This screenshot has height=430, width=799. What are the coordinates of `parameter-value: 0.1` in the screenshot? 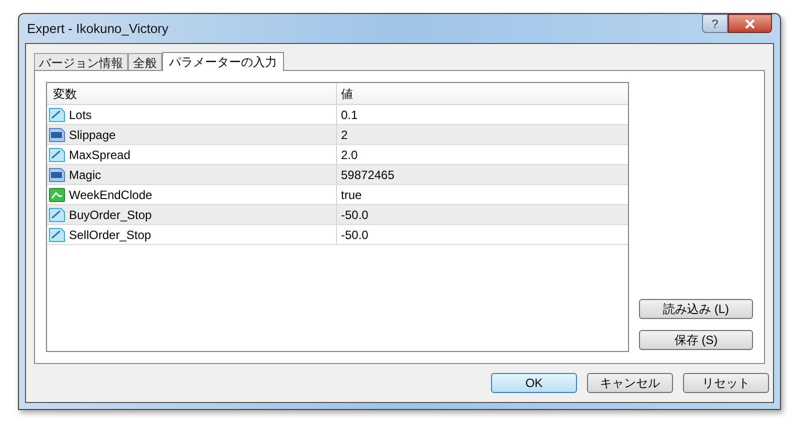 It's located at (482, 114).